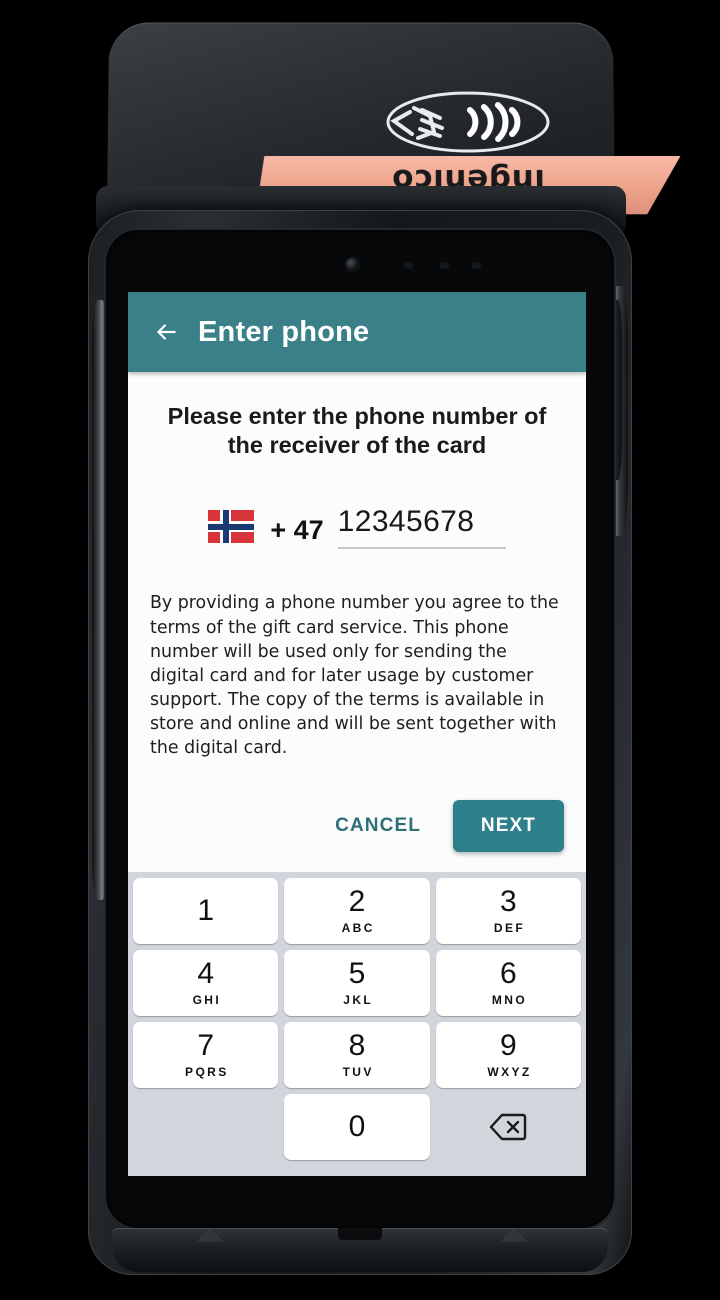 Image resolution: width=720 pixels, height=1300 pixels. I want to click on app-bar: Enter phone, so click(357, 332).